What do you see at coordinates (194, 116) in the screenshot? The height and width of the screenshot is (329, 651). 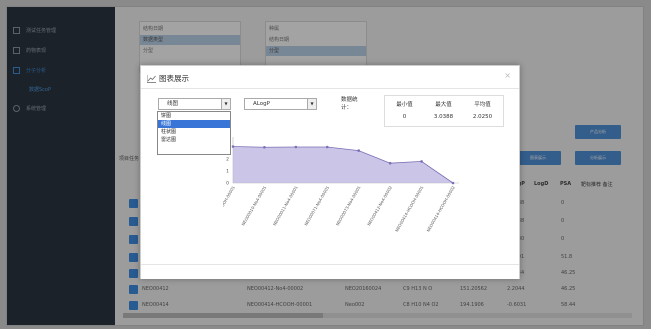 I see `dropdown-option-pie: 饼图` at bounding box center [194, 116].